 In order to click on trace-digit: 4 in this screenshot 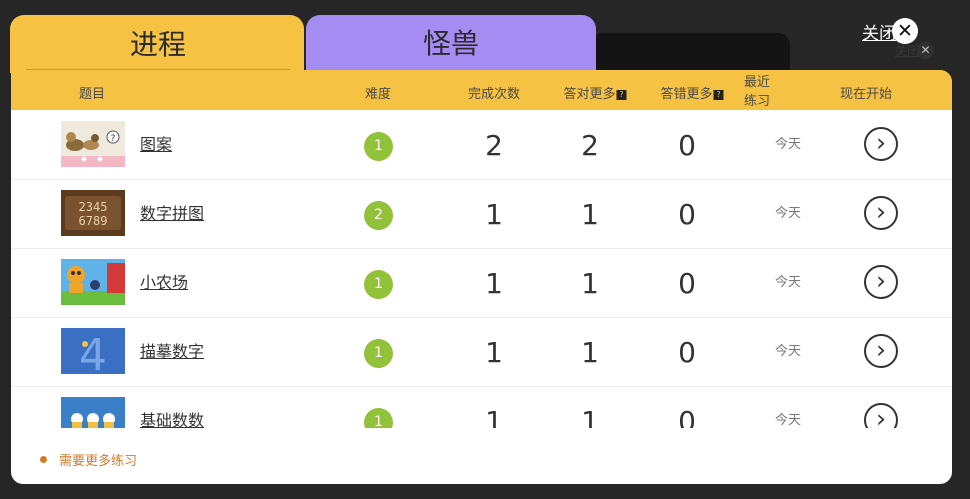, I will do `click(93, 352)`.